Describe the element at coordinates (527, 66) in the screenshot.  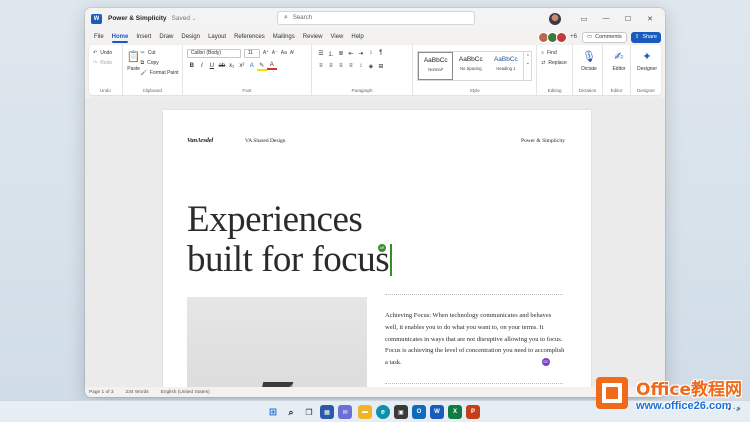
I see `styles-scroll-icon: ⌃ ⌄` at that location.